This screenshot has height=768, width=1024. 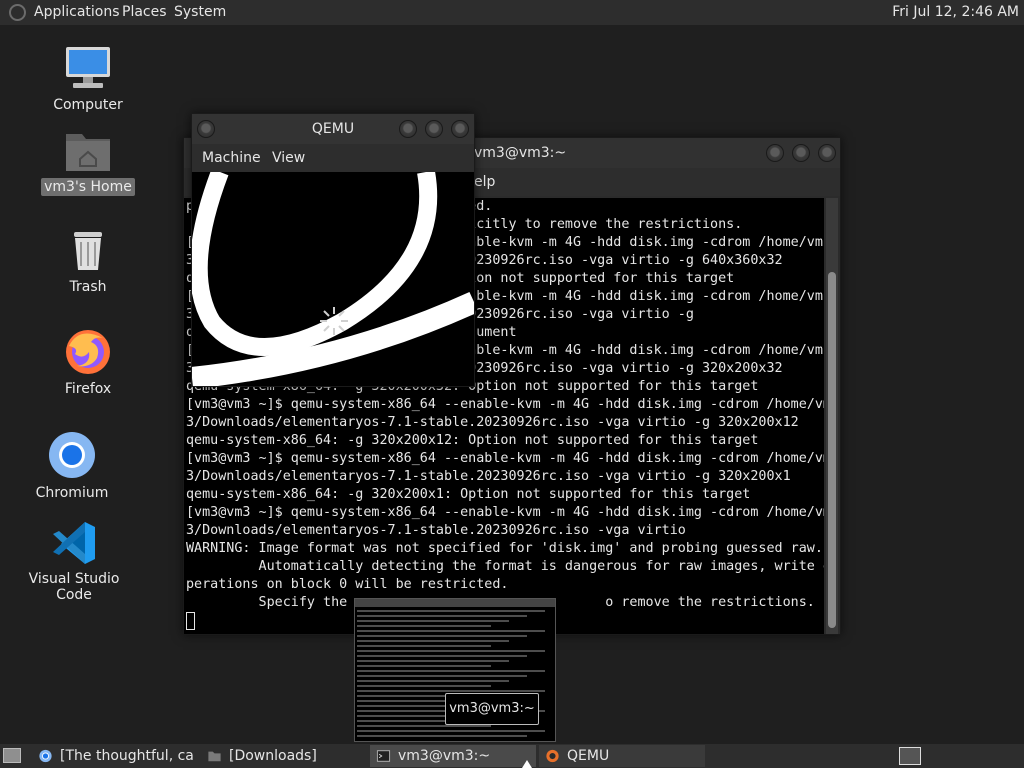 I want to click on desktop-icon-label: Firefox, so click(x=88, y=389).